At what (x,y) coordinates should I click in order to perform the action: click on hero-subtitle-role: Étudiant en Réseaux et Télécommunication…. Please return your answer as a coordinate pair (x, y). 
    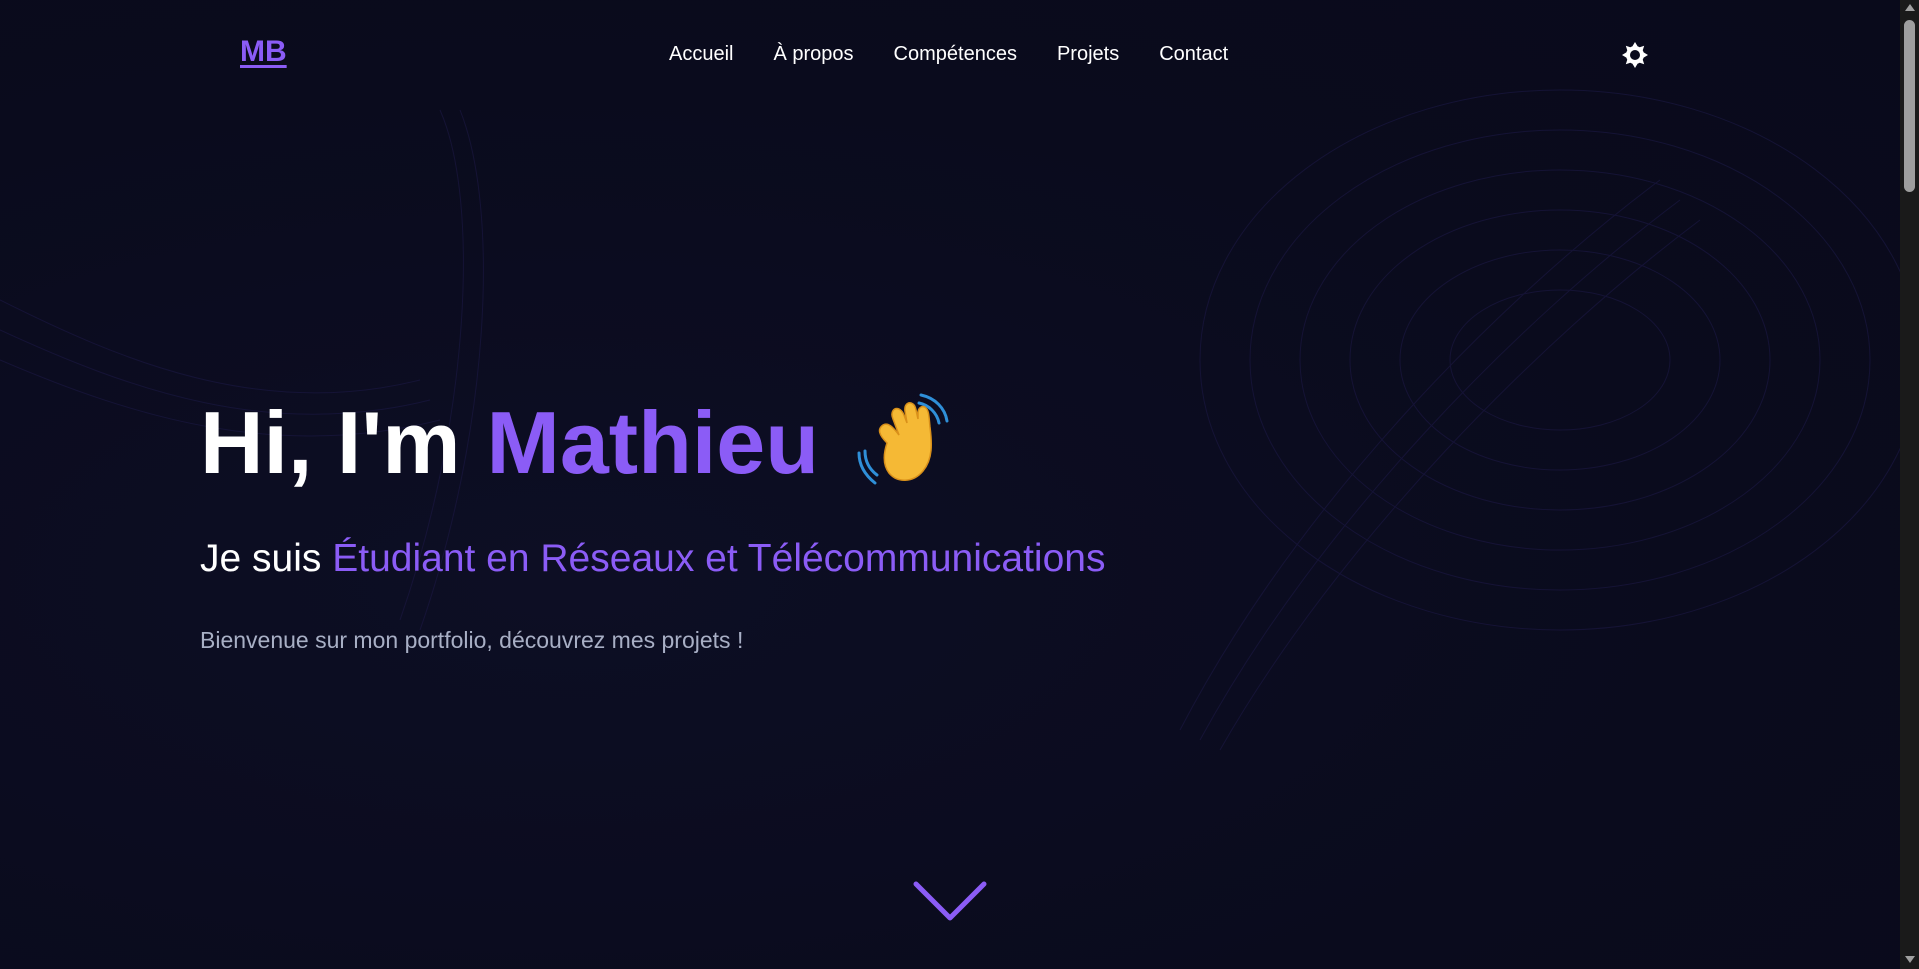
    Looking at the image, I should click on (719, 558).